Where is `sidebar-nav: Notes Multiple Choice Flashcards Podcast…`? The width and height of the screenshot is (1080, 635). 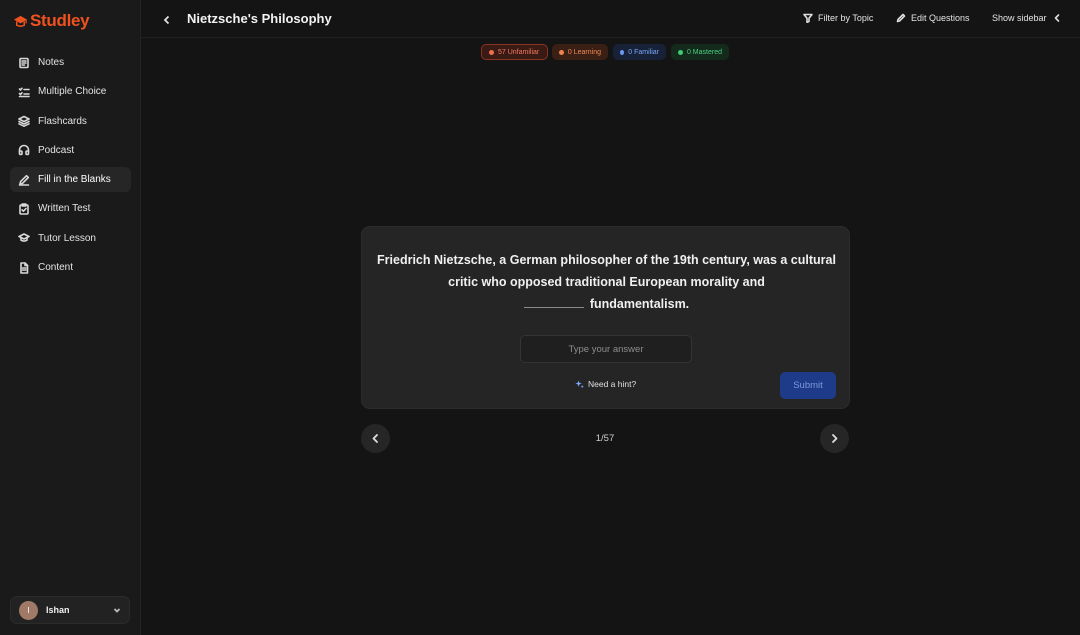
sidebar-nav: Notes Multiple Choice Flashcards Podcast… is located at coordinates (70, 167).